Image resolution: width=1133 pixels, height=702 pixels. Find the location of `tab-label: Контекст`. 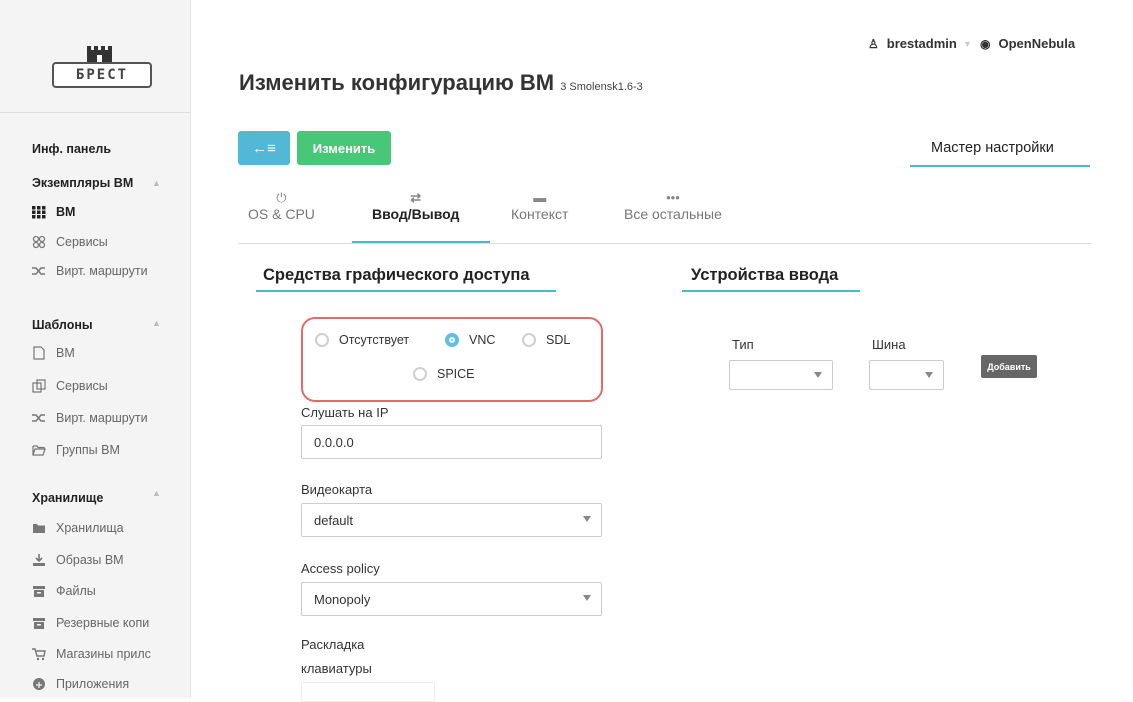

tab-label: Контекст is located at coordinates (540, 214).